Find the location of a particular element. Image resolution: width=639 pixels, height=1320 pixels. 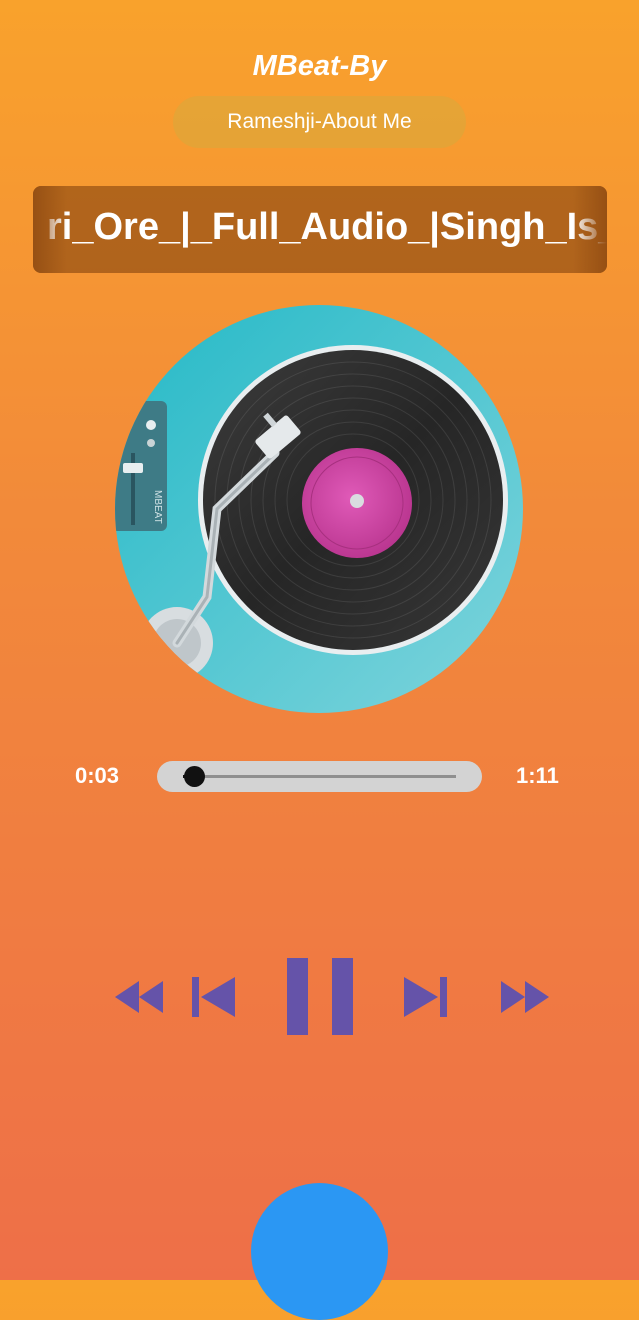

pause-icon is located at coordinates (320, 996).